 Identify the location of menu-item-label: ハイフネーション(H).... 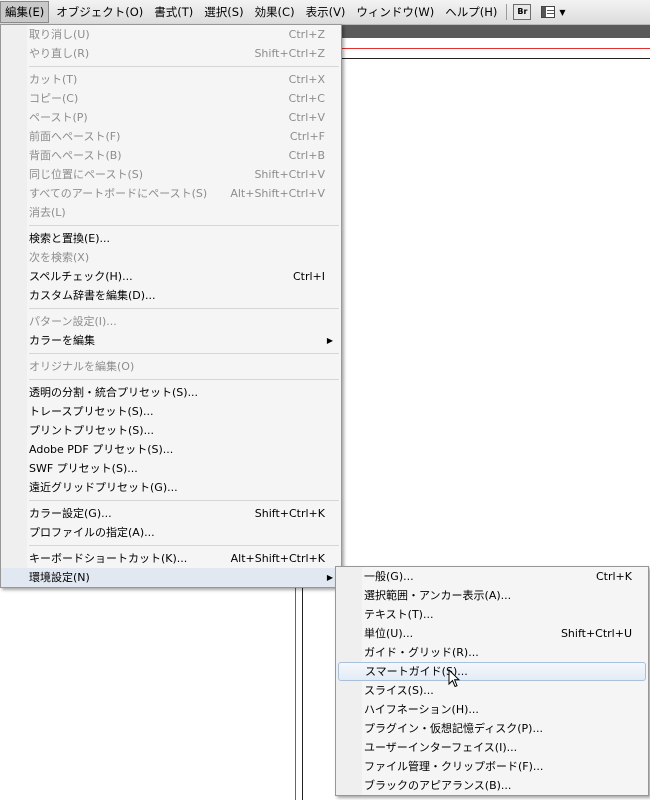
(421, 709).